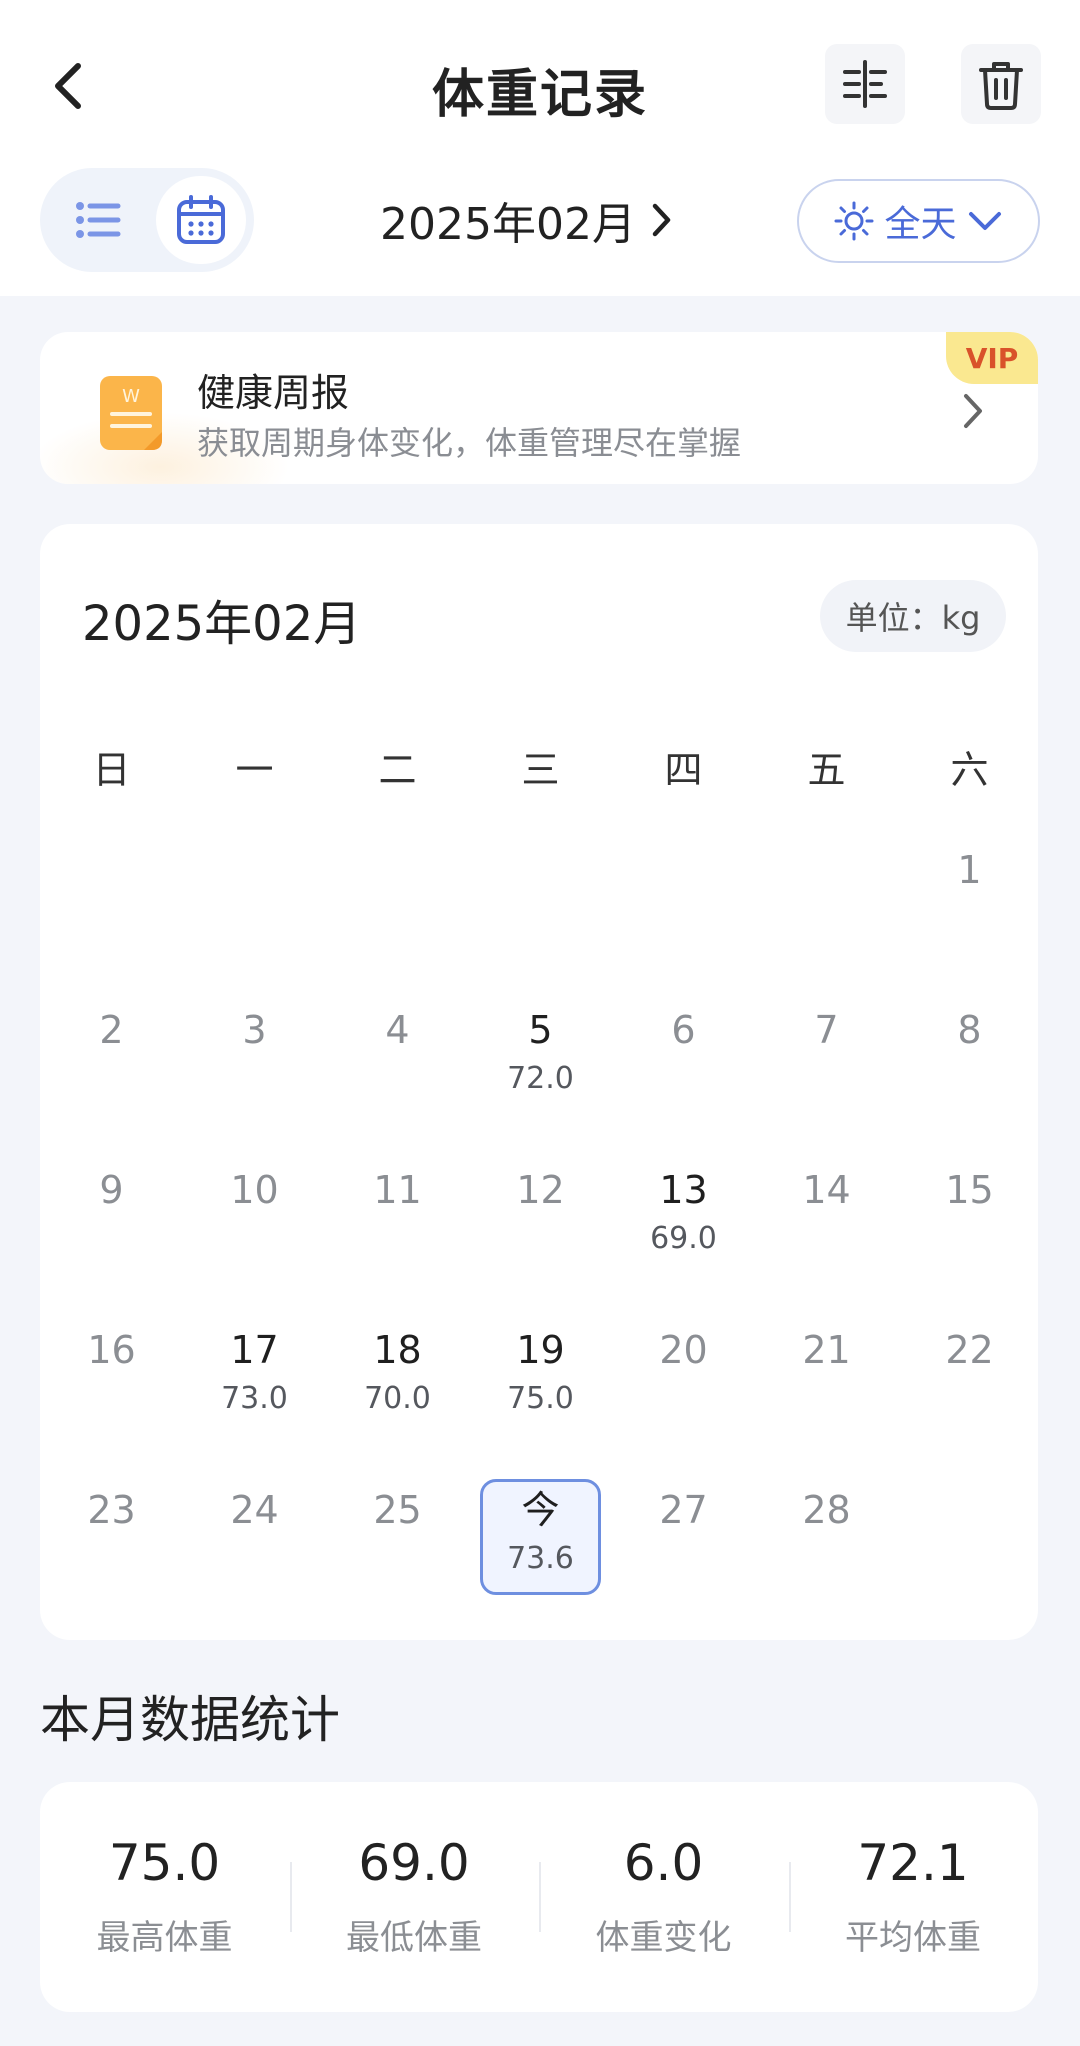  I want to click on calendar-icon, so click(201, 219).